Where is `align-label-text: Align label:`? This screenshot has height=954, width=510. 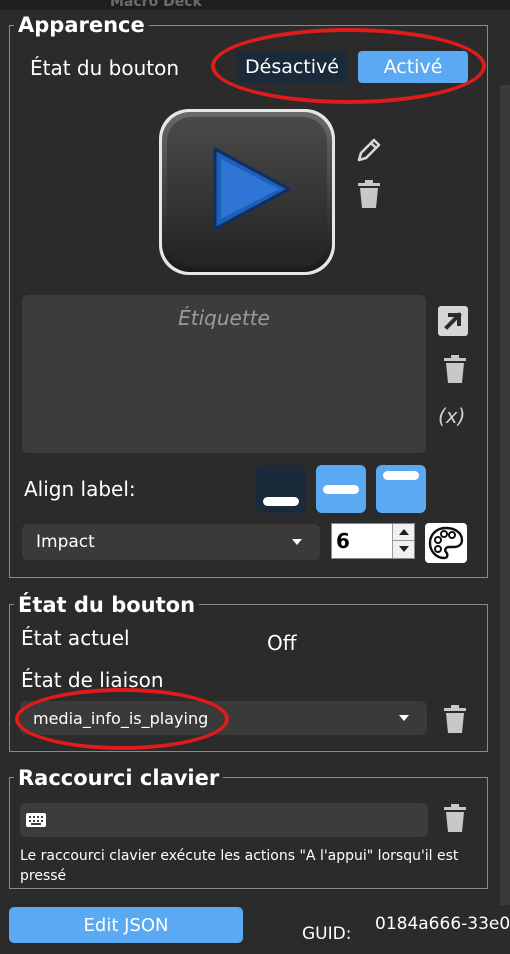
align-label-text: Align label: is located at coordinates (80, 489).